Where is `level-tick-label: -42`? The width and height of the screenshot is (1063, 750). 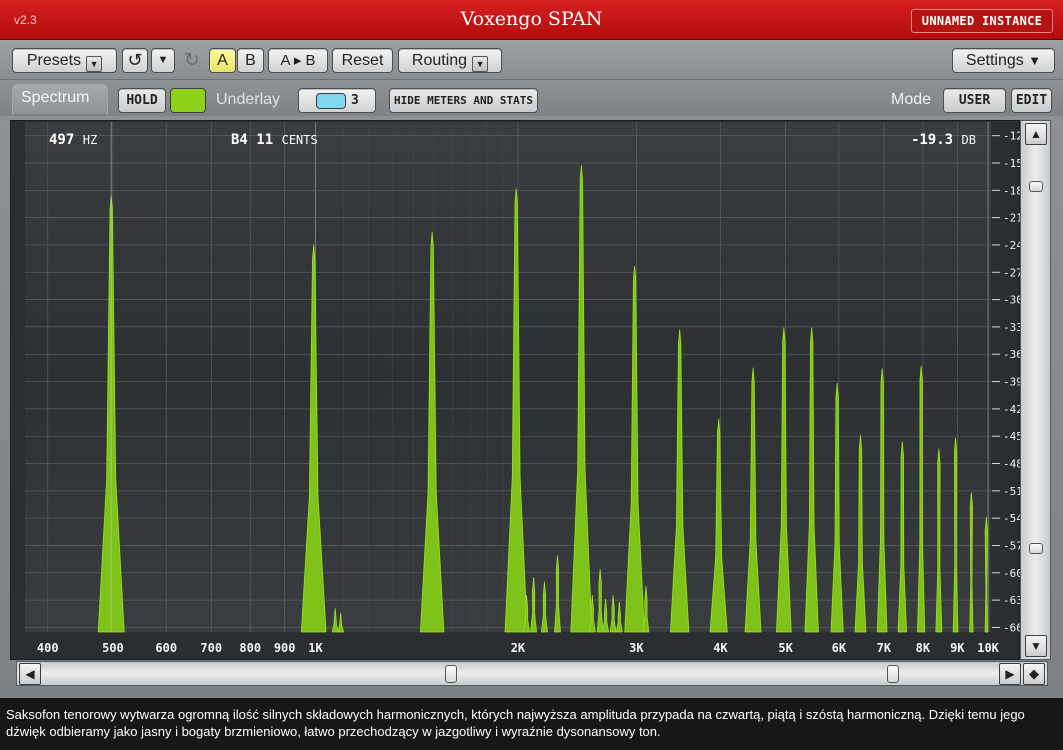
level-tick-label: -42 is located at coordinates (1012, 409).